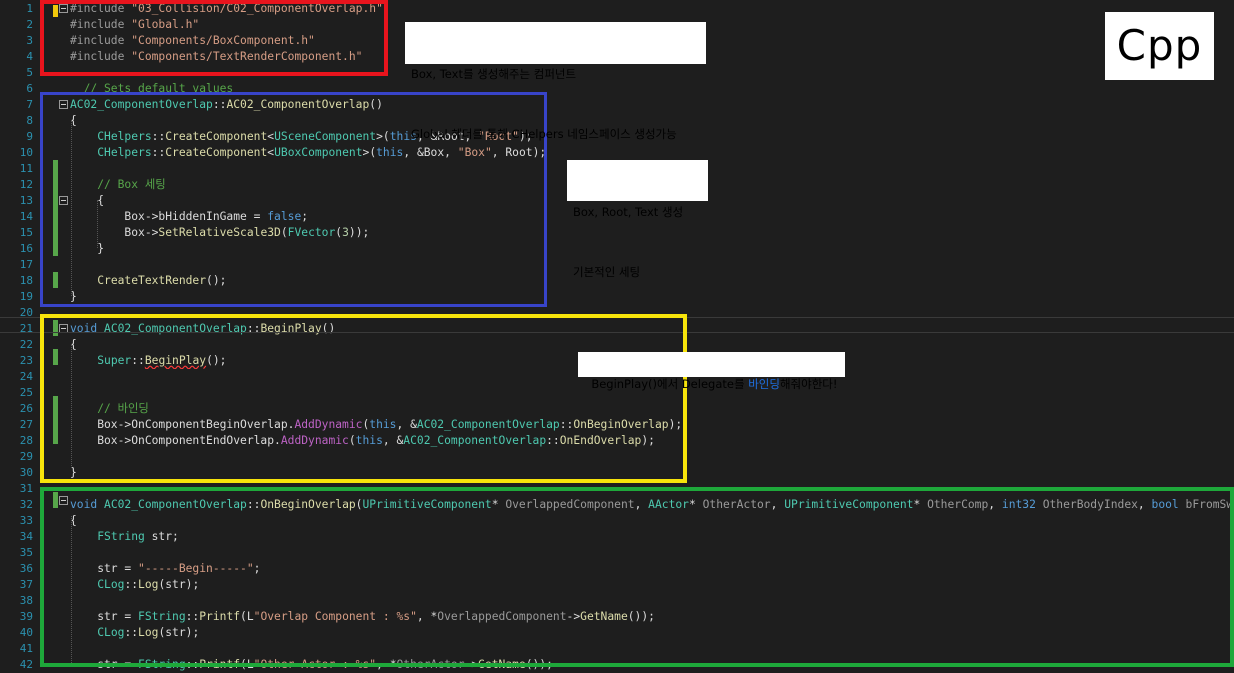  I want to click on line-number: 14, so click(26, 216).